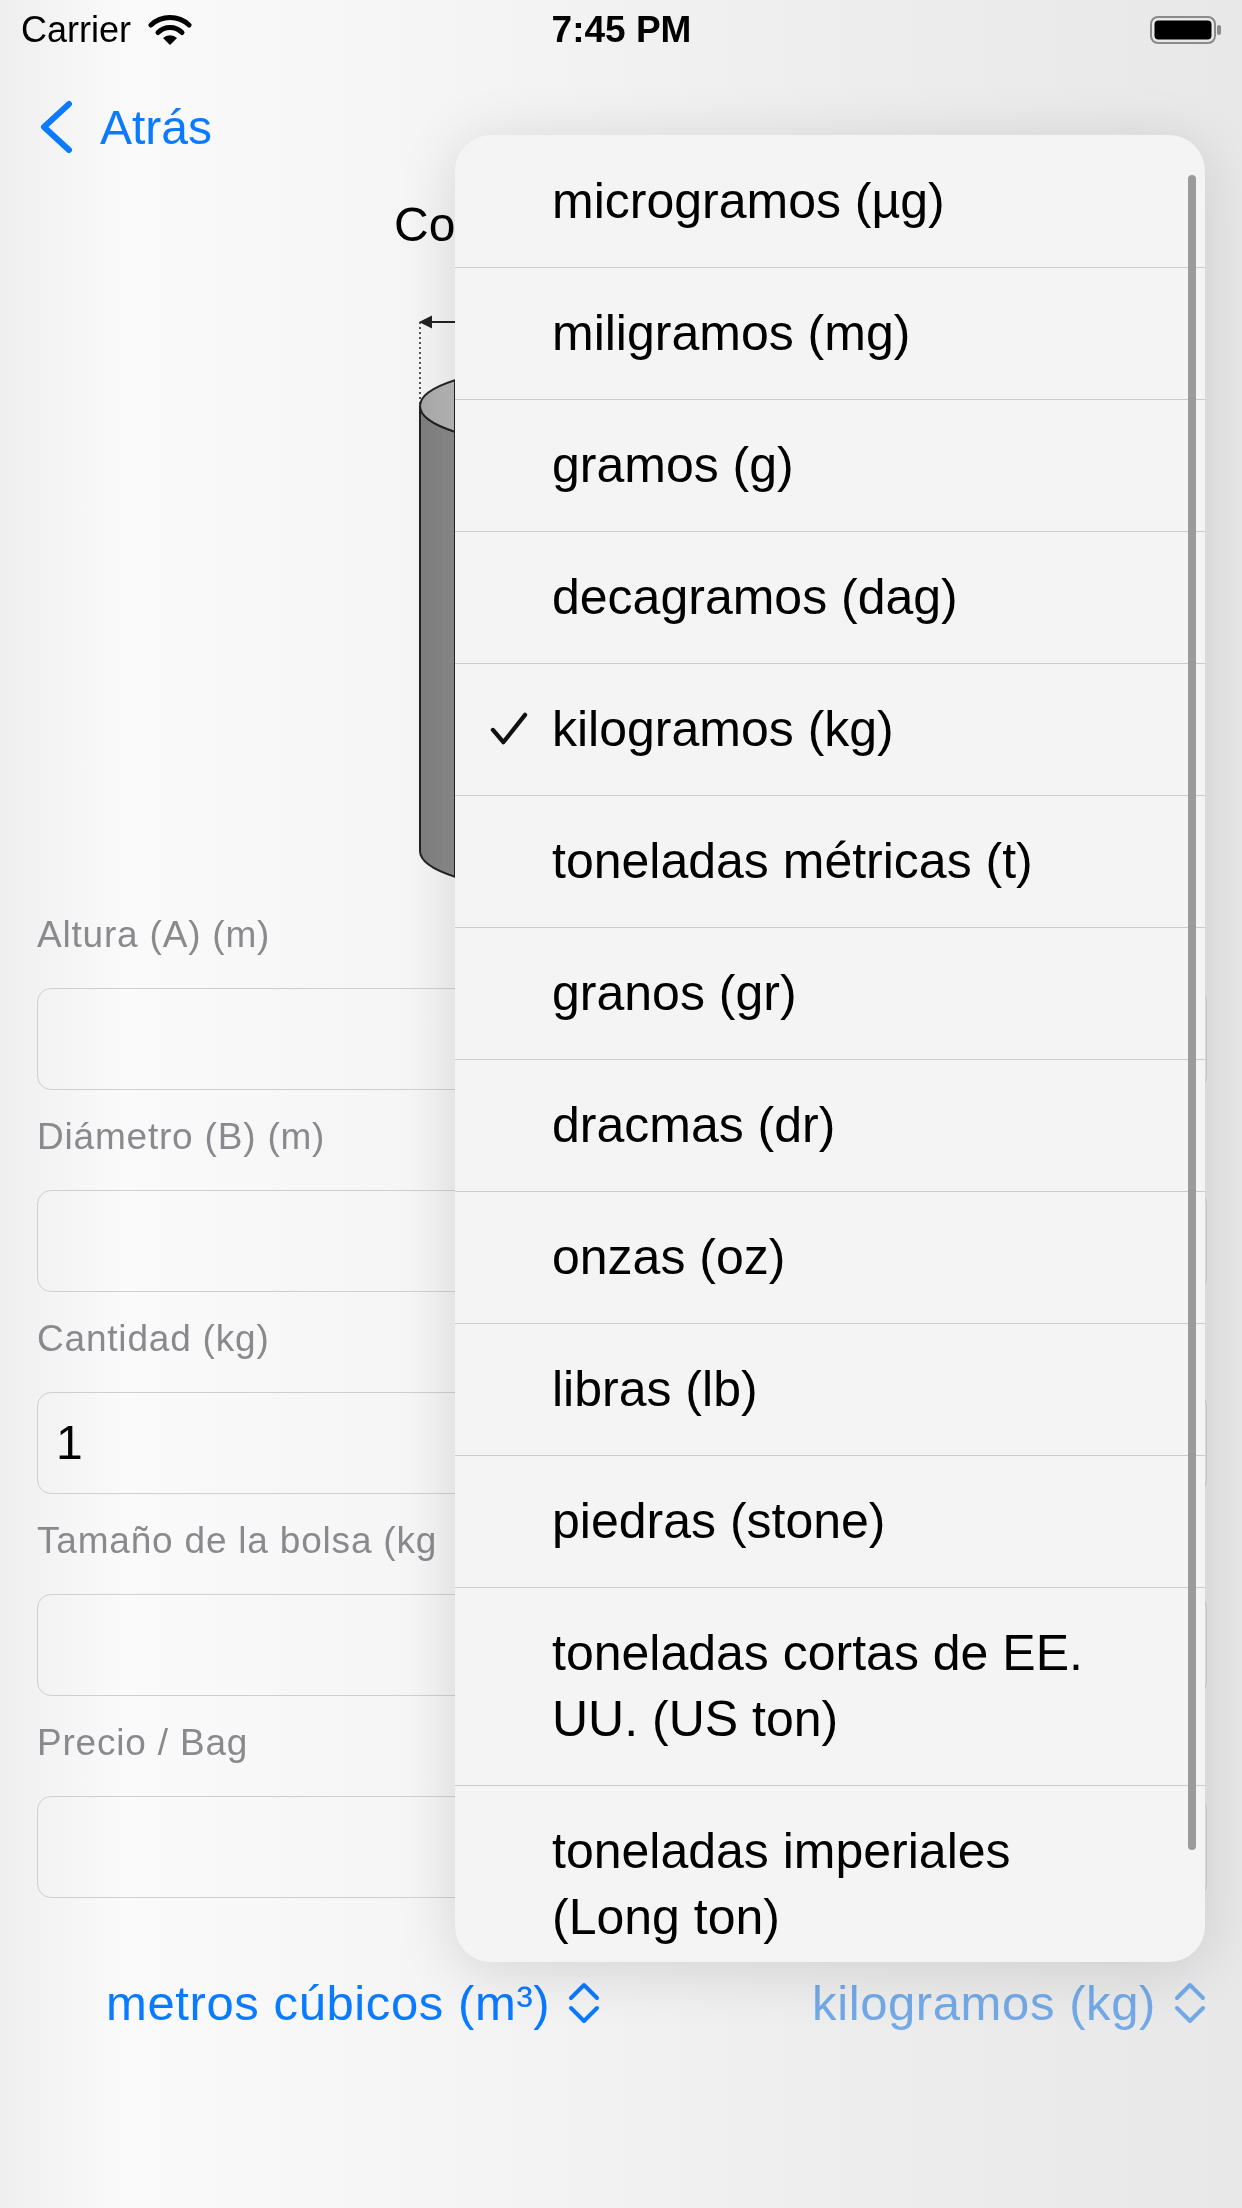 The width and height of the screenshot is (1242, 2208). I want to click on field-label: Diámetro (B) (m), so click(181, 1137).